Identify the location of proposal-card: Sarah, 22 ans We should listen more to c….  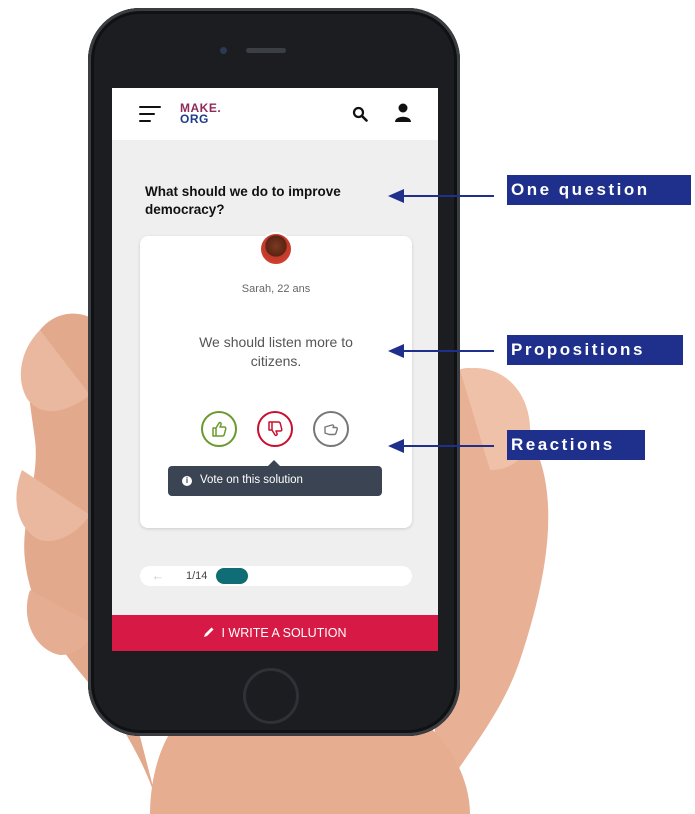
(276, 380).